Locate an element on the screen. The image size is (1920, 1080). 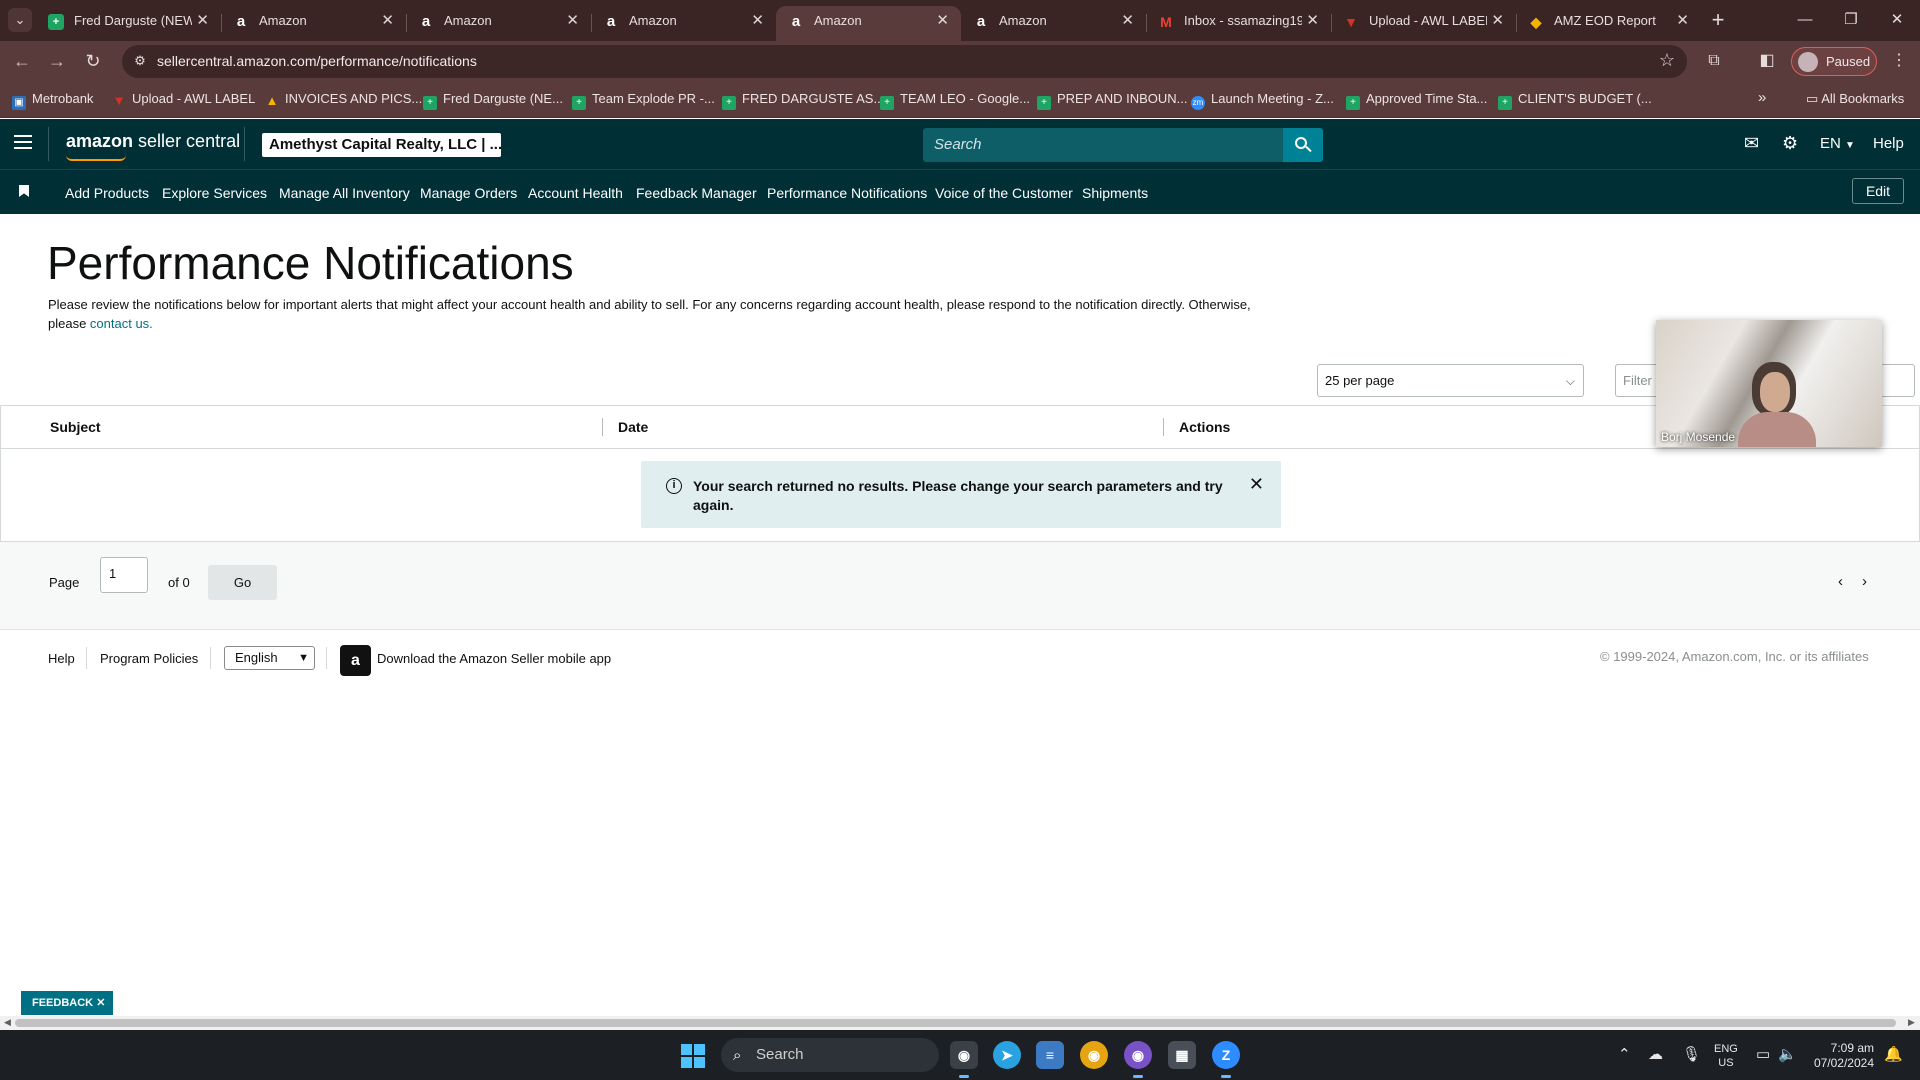
restore-icon: ❐ is located at coordinates (1851, 20).